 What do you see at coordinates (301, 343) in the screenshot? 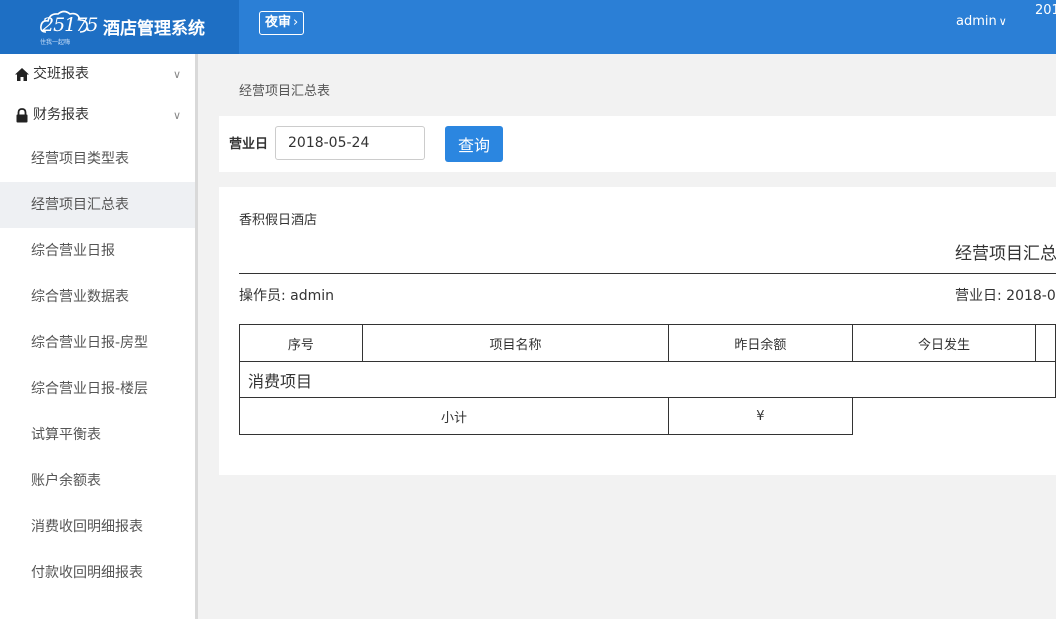
I see `column-header: 序号` at bounding box center [301, 343].